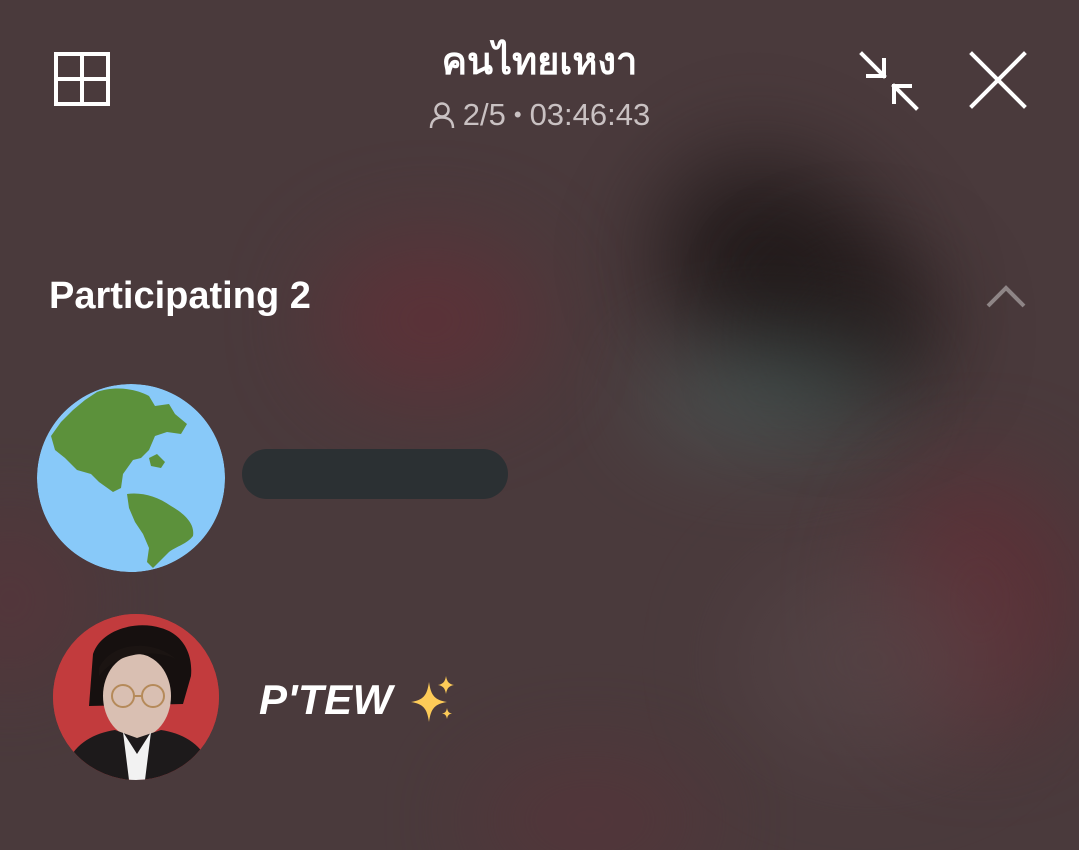 Image resolution: width=1079 pixels, height=850 pixels. I want to click on collapse-participants-button, so click(1006, 296).